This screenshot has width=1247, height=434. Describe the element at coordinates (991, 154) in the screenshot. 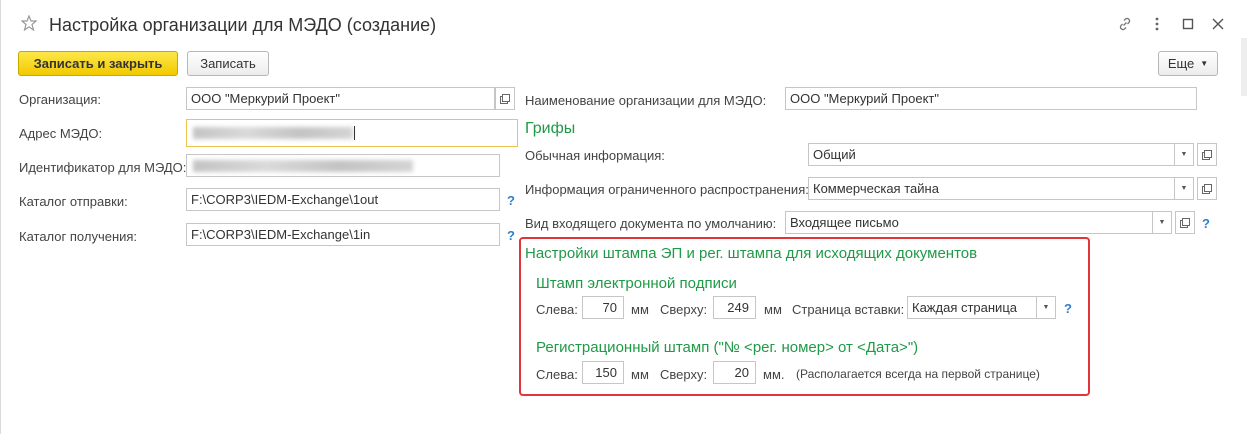

I see `normal-info-select: Общий` at that location.